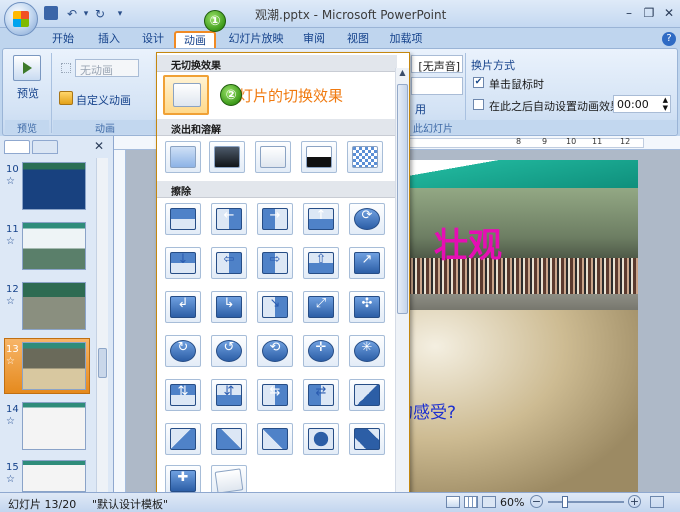 The image size is (680, 512). I want to click on split-arrow-icon: ⇵, so click(229, 391).